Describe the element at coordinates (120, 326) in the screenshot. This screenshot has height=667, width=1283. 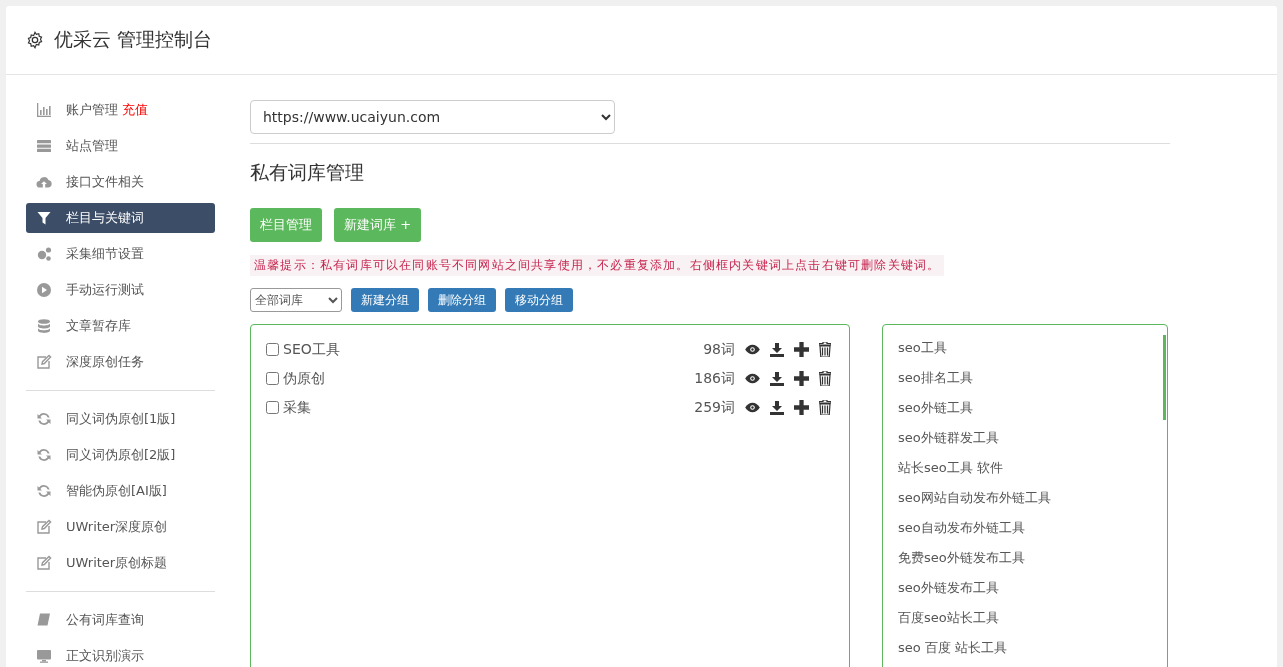
I see `sidebar-item: 文章暂存库` at that location.